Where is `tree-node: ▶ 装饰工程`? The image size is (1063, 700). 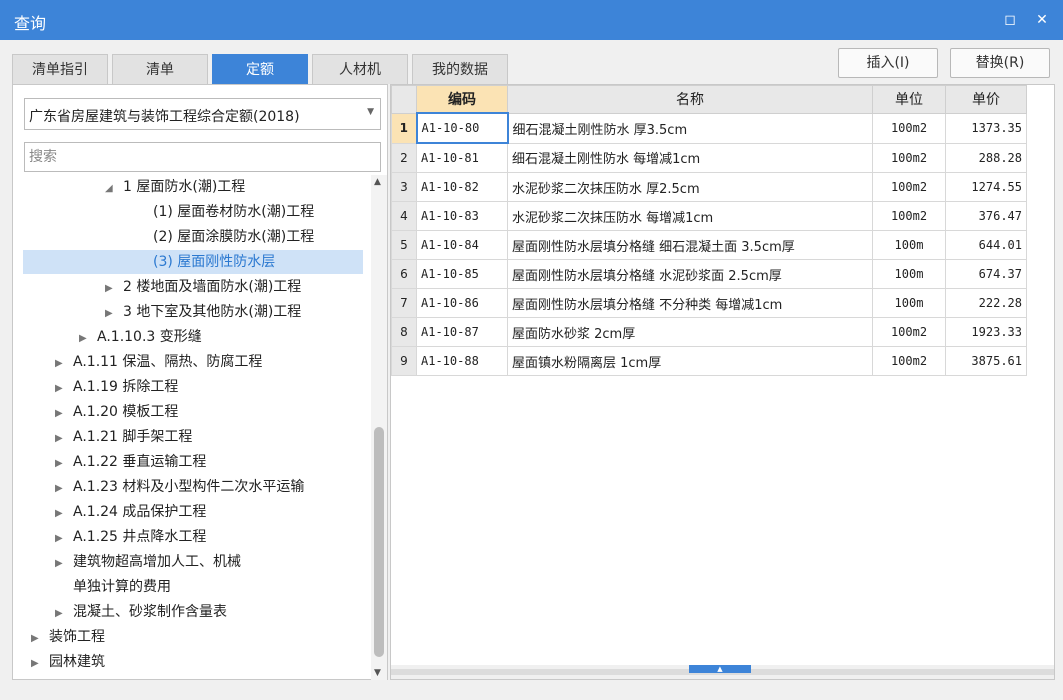
tree-node: ▶ 装饰工程 is located at coordinates (68, 637).